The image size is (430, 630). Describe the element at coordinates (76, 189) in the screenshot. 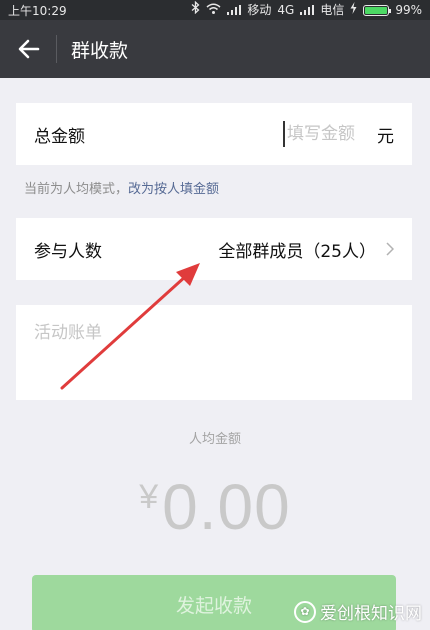

I see `mode-hint-text: 当前为人均模式，` at that location.